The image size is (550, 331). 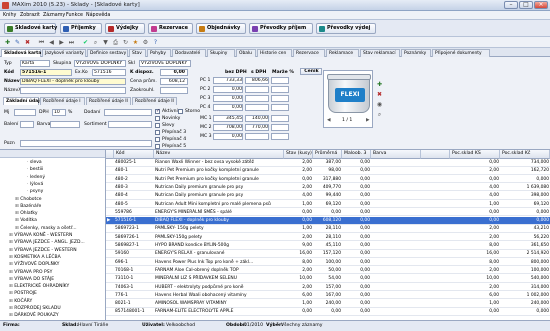 I want to click on pc2-s-dph, so click(x=257, y=89).